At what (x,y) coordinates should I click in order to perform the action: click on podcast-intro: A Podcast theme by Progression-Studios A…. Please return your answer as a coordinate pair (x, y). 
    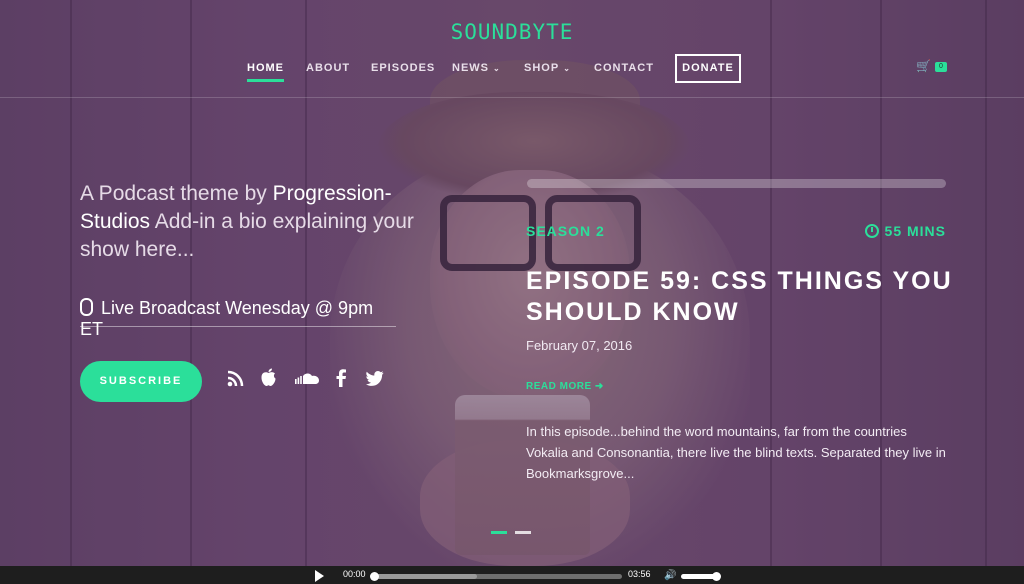
    Looking at the image, I should click on (265, 222).